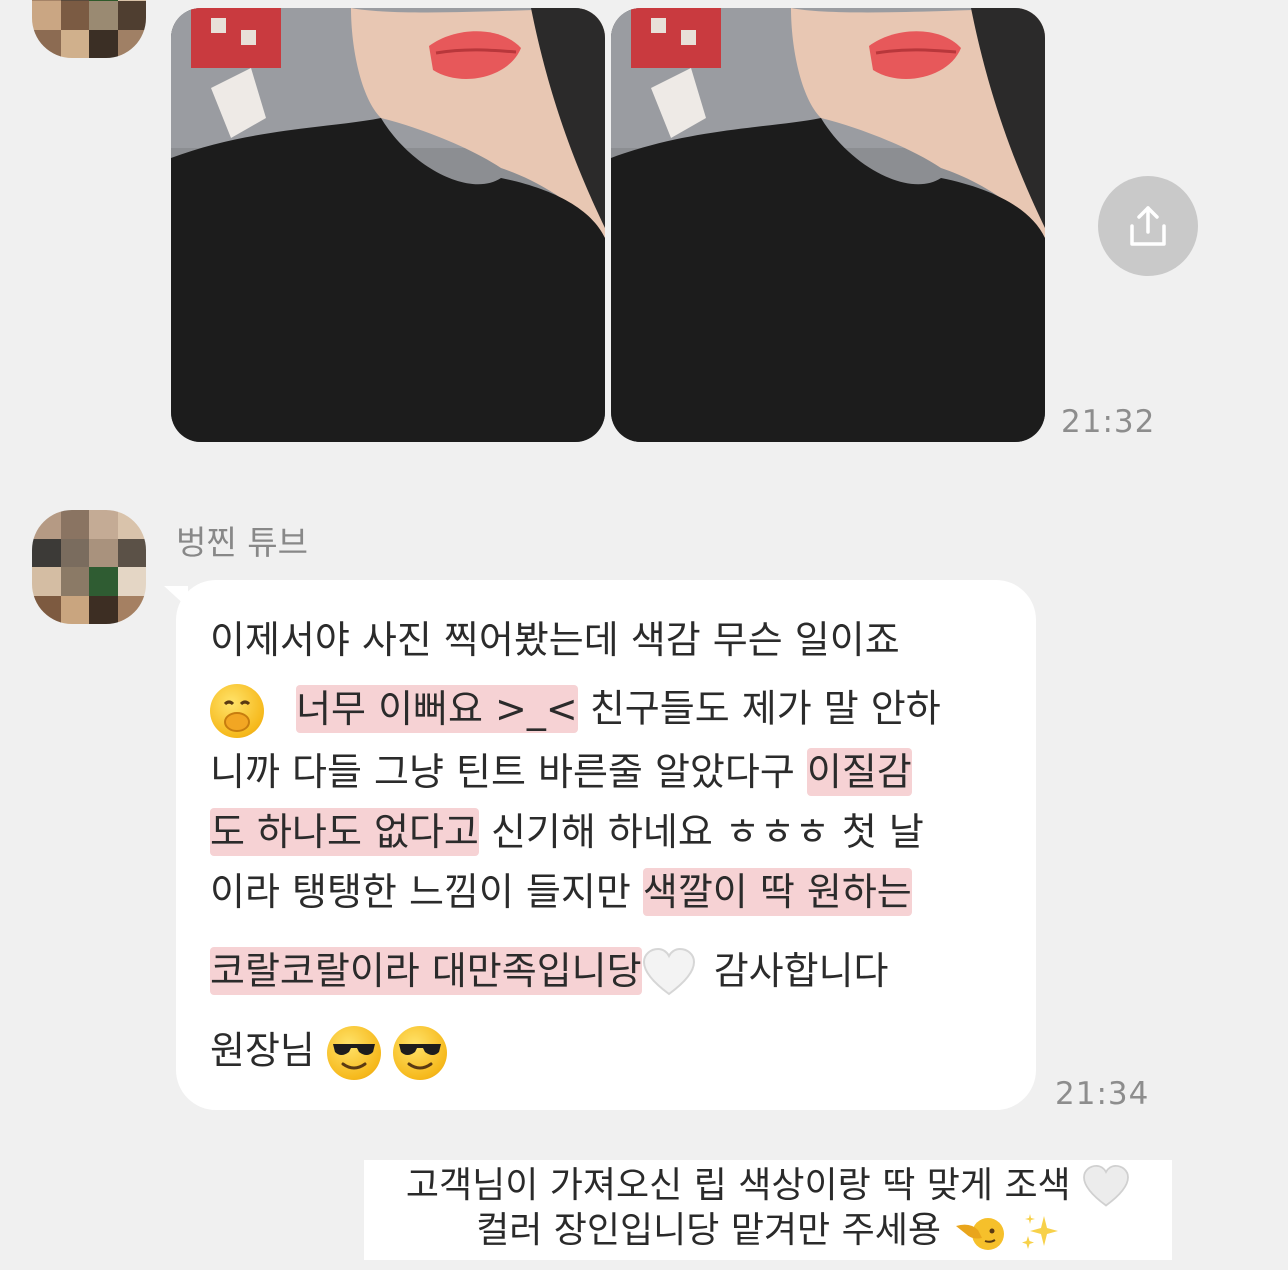  I want to click on caption-line-2: 컬러 장인입니당 맡겨만 주세용, so click(768, 1231).